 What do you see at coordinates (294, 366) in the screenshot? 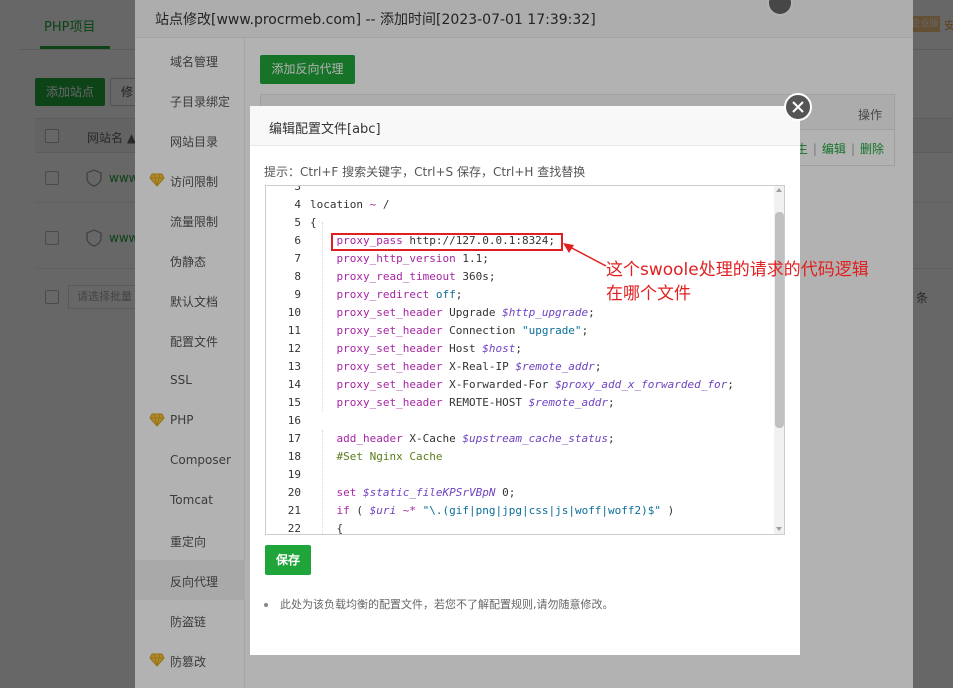
I see `line-number: 13` at bounding box center [294, 366].